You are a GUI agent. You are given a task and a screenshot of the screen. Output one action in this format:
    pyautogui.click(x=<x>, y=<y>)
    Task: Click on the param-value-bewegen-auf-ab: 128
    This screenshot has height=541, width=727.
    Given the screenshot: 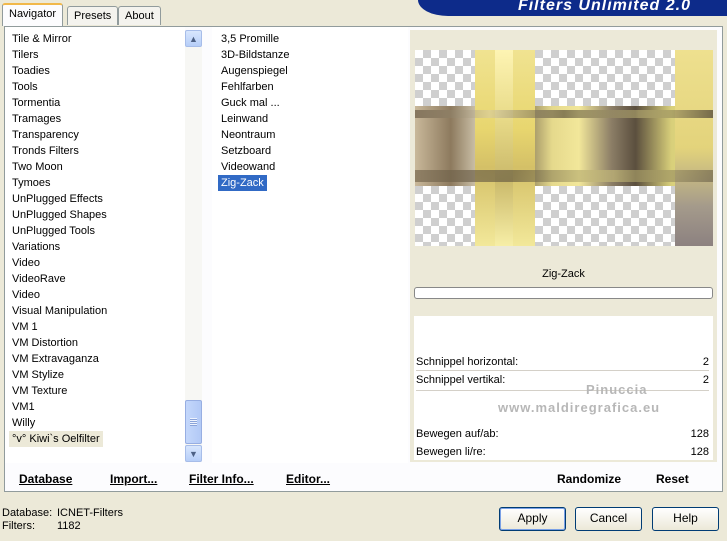 What is the action you would take?
    pyautogui.click(x=700, y=434)
    